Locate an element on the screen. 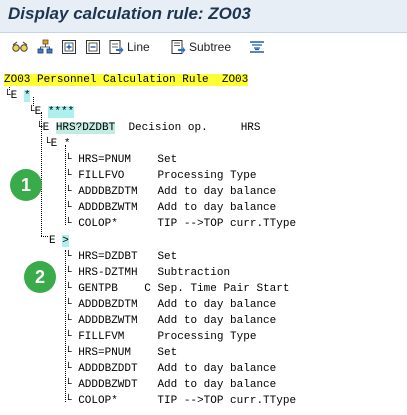  line-button: Line is located at coordinates (129, 47).